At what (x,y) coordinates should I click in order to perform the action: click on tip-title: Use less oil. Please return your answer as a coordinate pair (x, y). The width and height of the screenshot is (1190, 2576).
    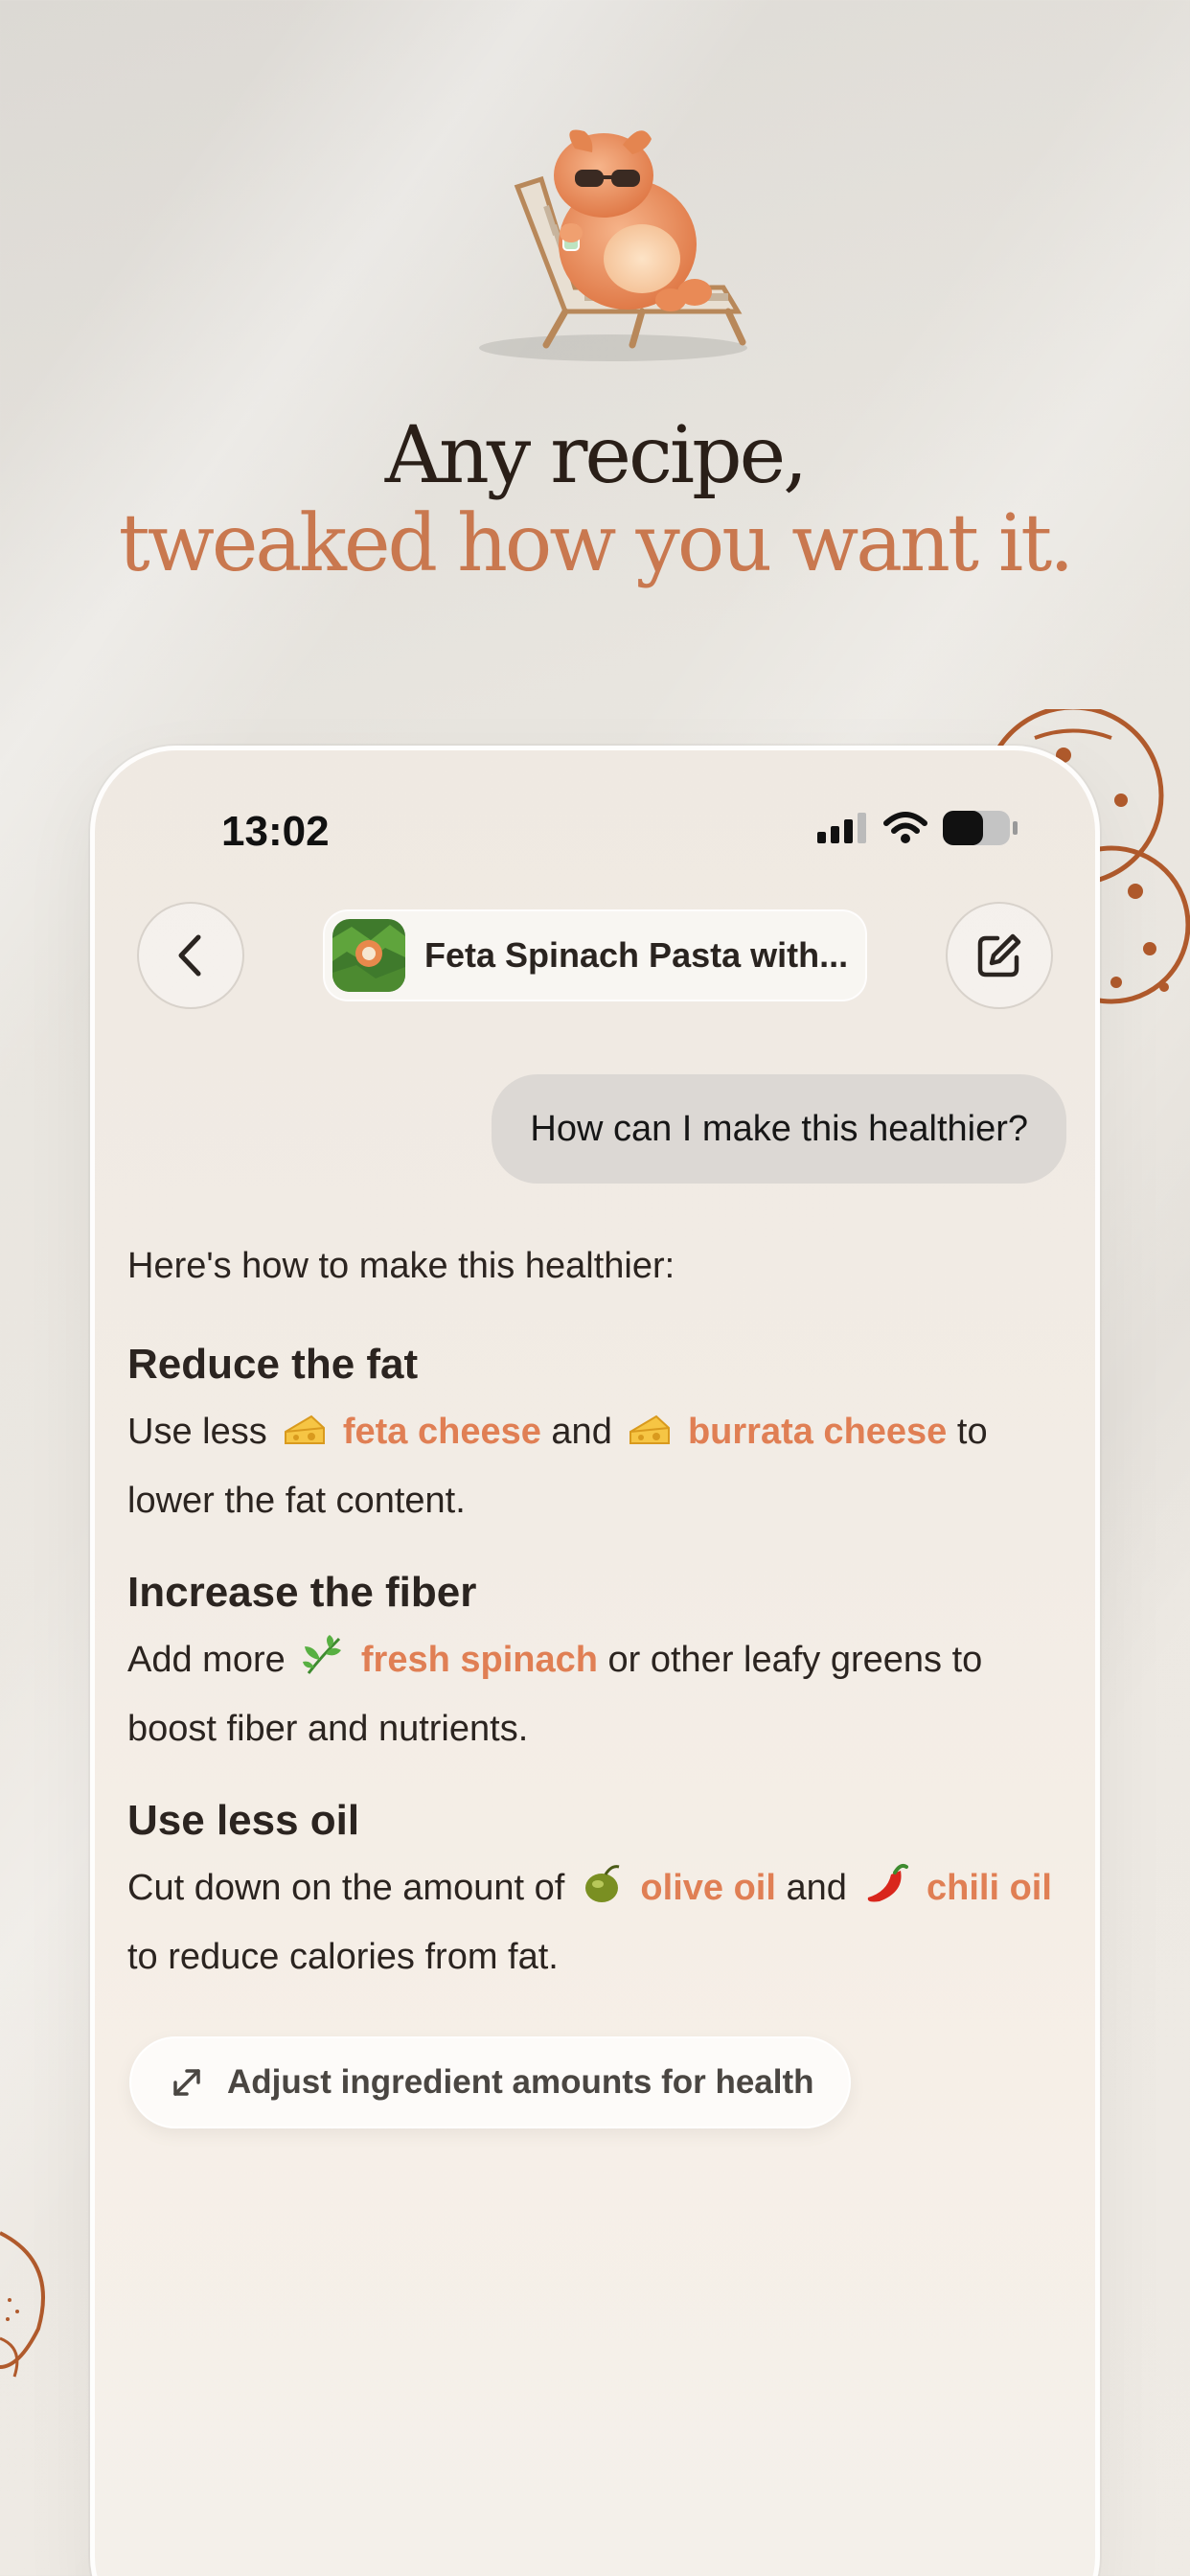
    Looking at the image, I should click on (244, 1820).